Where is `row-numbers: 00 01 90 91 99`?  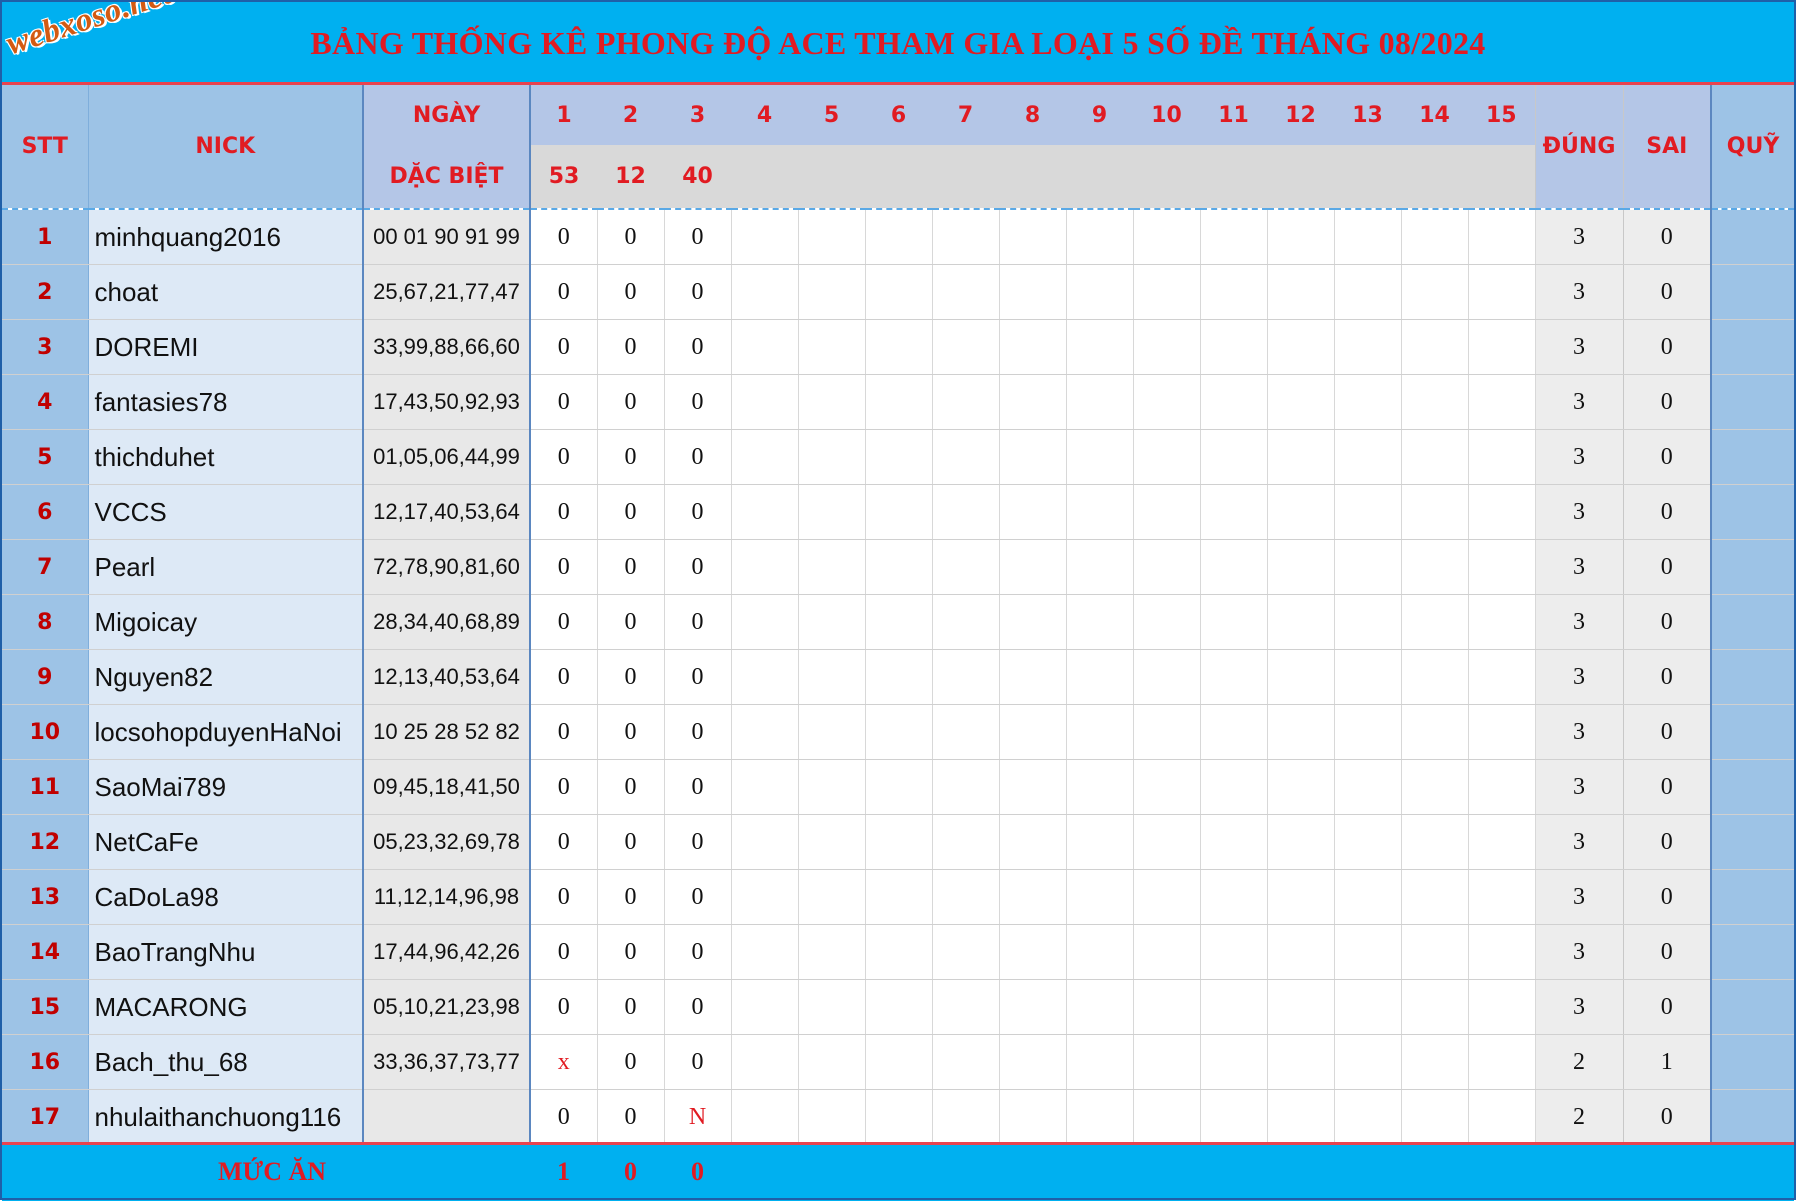
row-numbers: 00 01 90 91 99 is located at coordinates (447, 237).